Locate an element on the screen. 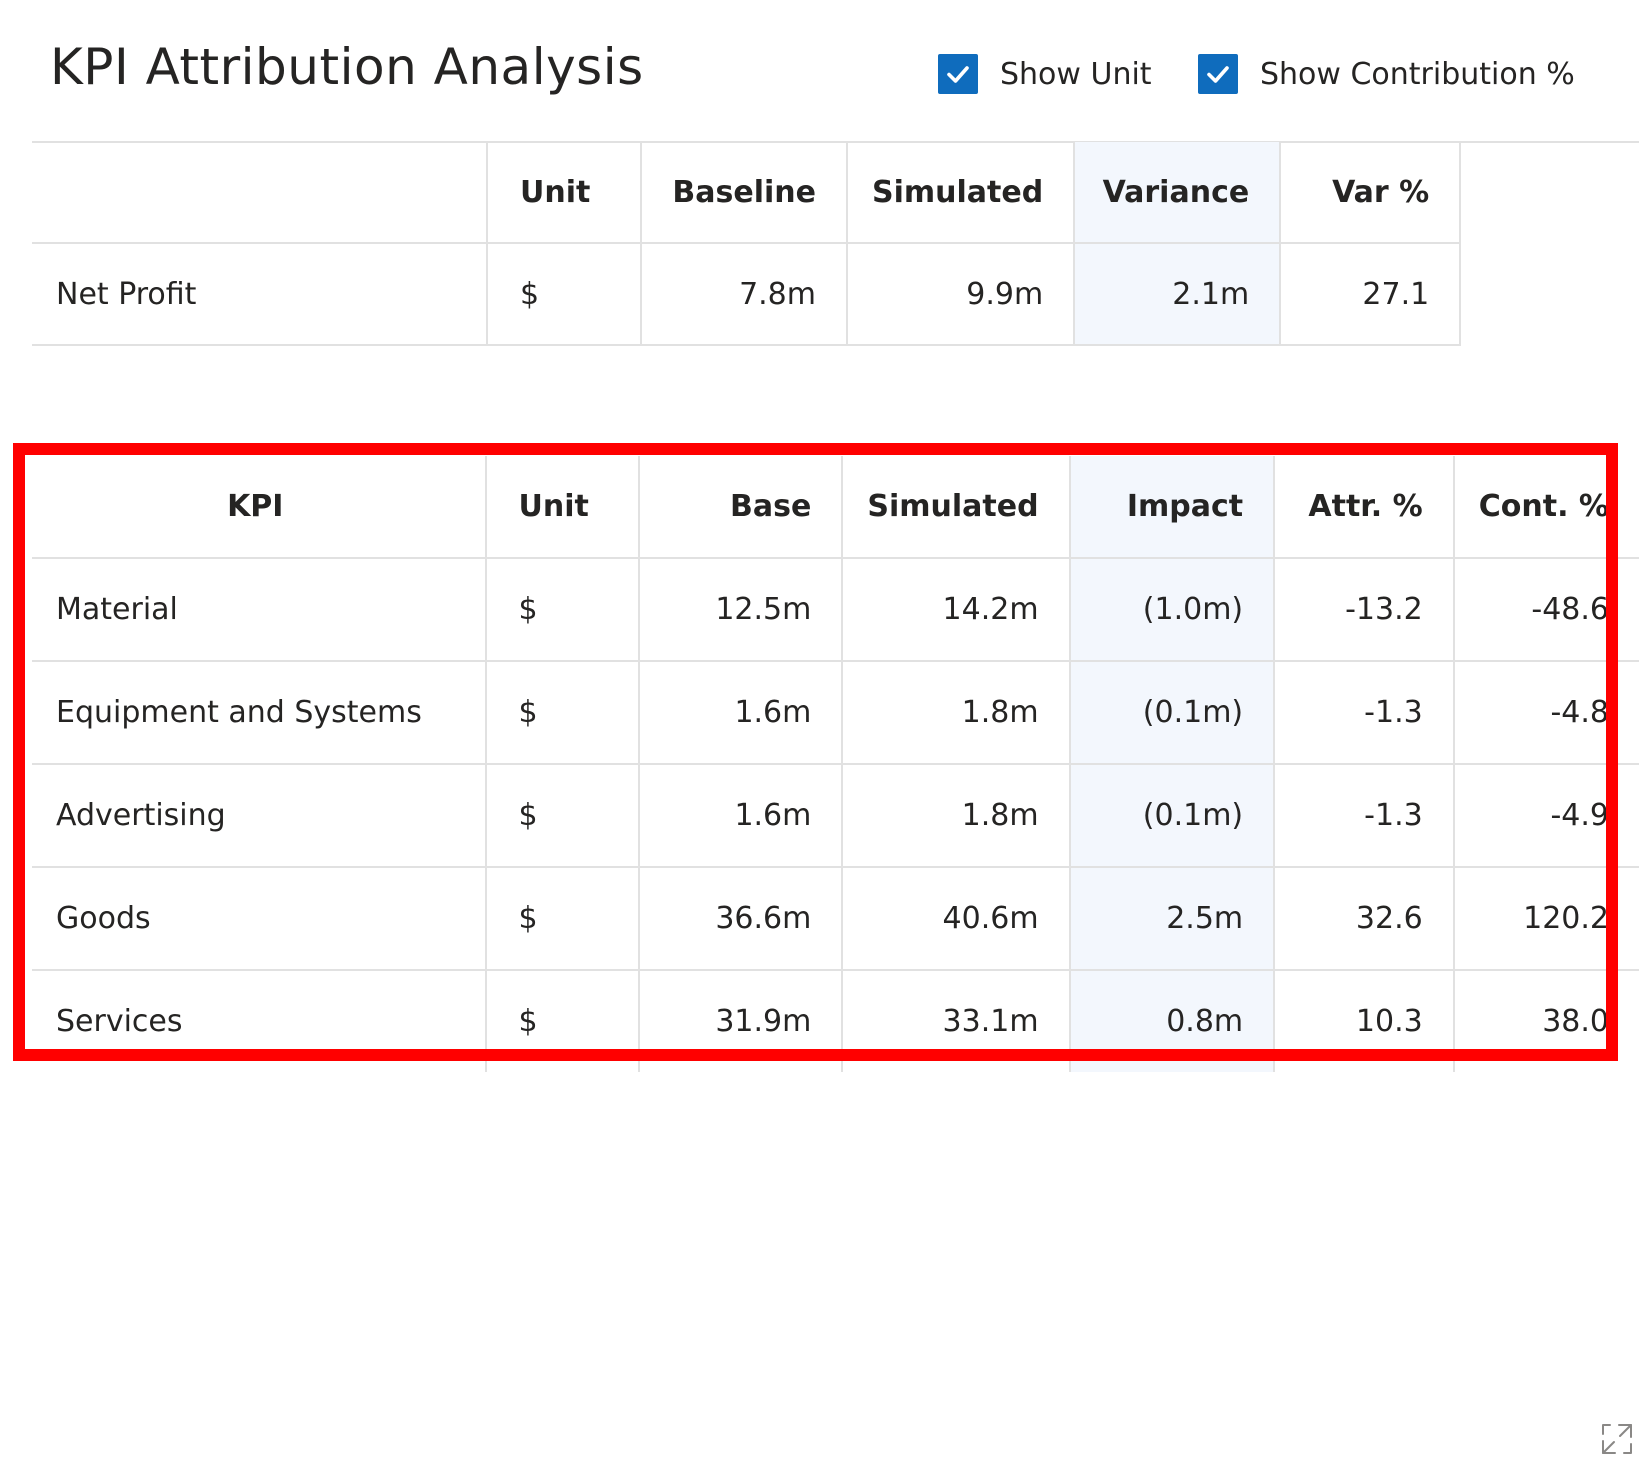 Image resolution: width=1639 pixels, height=1474 pixels. show-contribution-checkbox: Show Contribution % is located at coordinates (1386, 74).